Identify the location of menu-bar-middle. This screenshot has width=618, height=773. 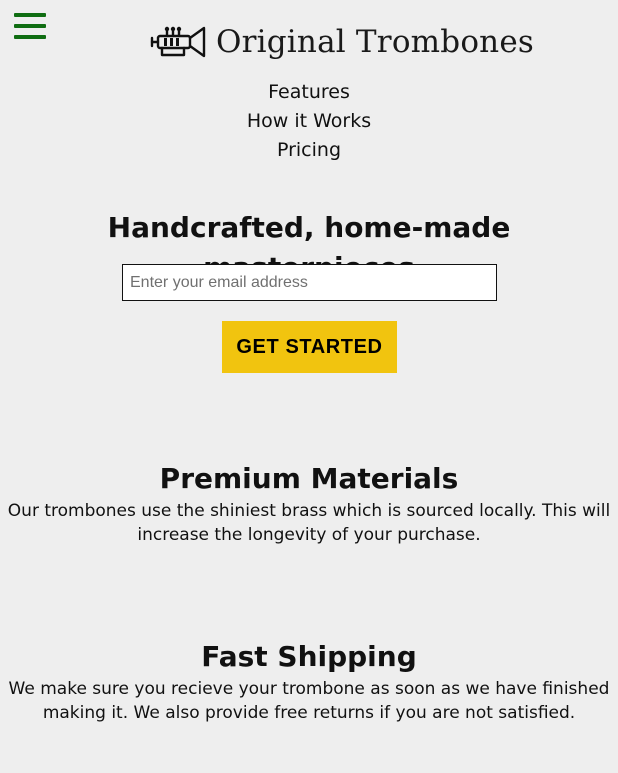
(30, 26).